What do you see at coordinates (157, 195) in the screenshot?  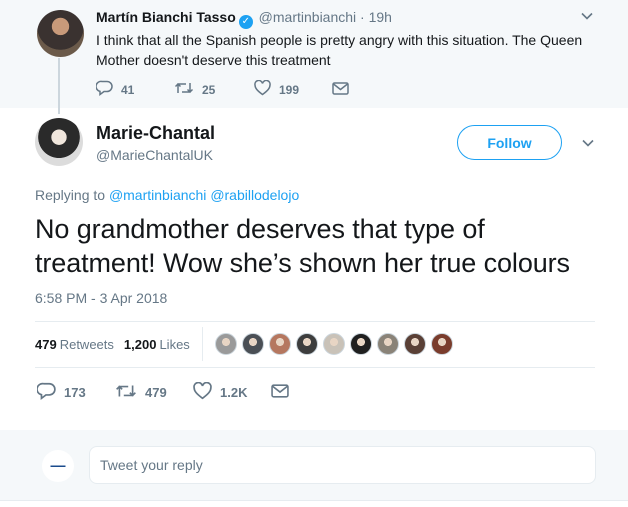 I see `mention-link: @martinbianchi` at bounding box center [157, 195].